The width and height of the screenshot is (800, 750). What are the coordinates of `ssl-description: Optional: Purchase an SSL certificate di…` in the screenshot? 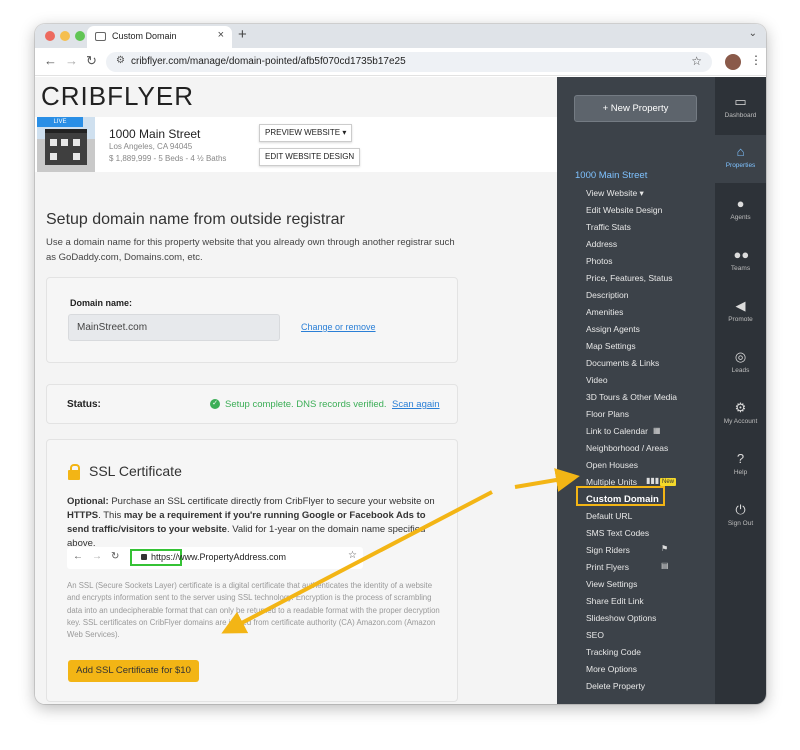 It's located at (254, 523).